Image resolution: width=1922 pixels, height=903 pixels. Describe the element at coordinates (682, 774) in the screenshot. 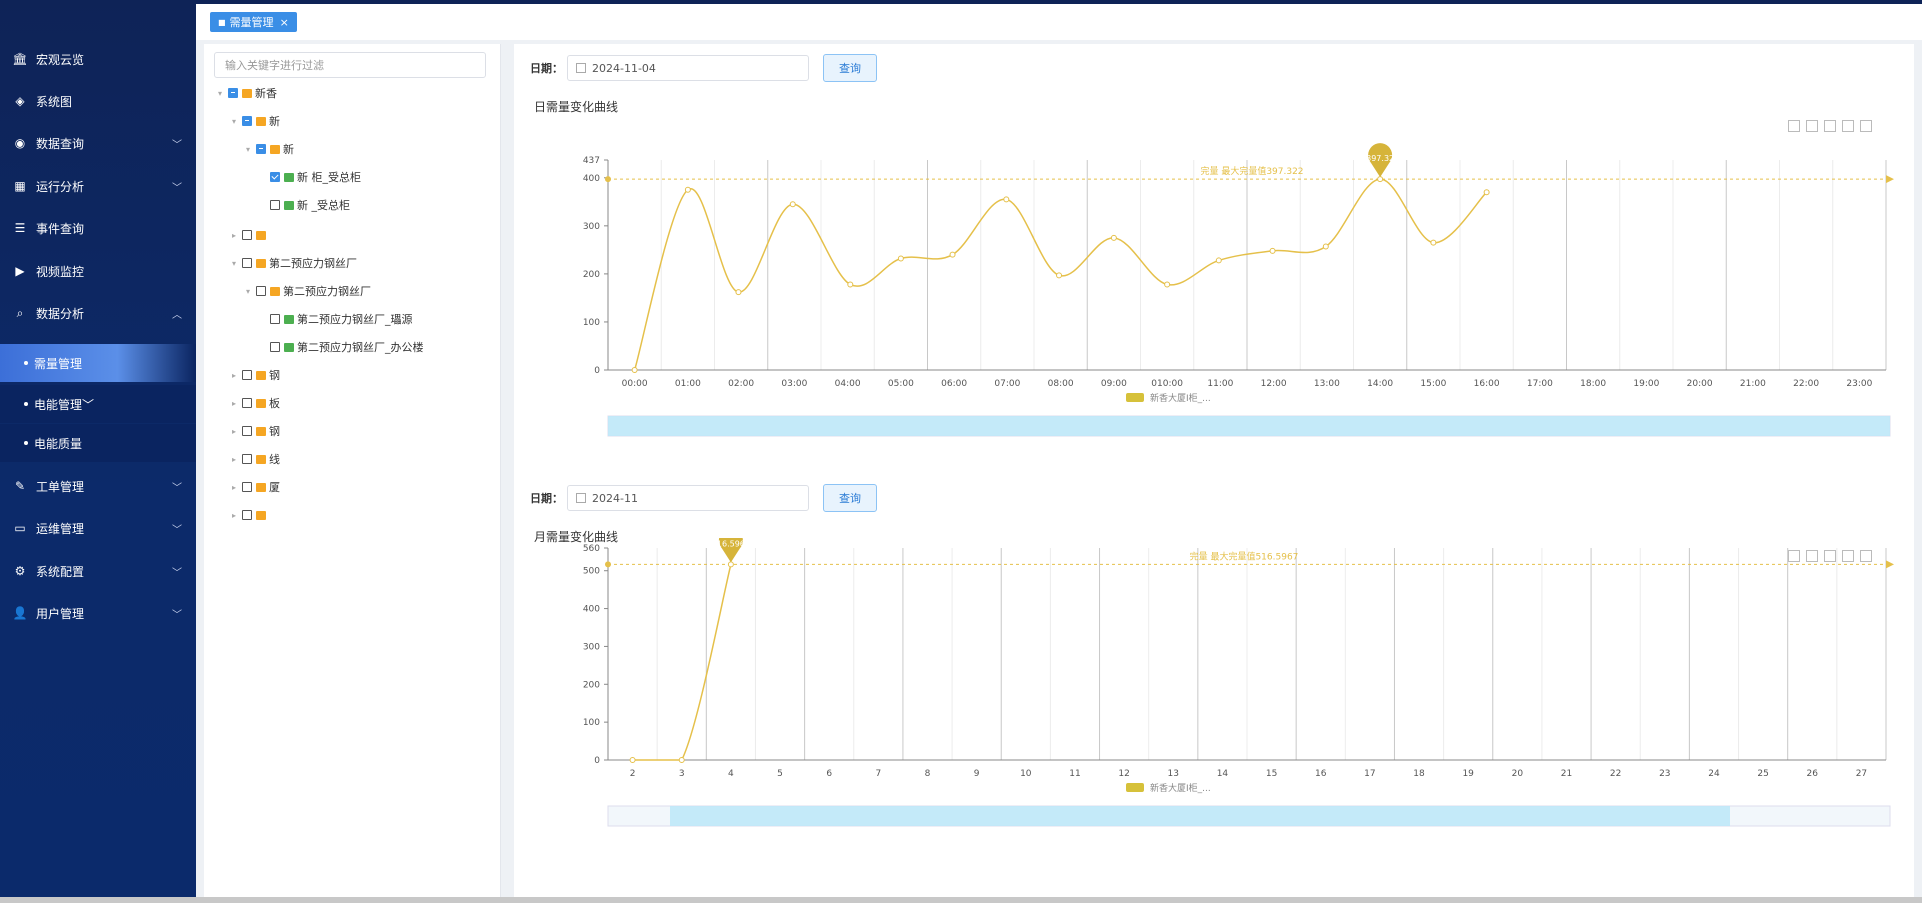

I see `x-tick-label: 3` at that location.